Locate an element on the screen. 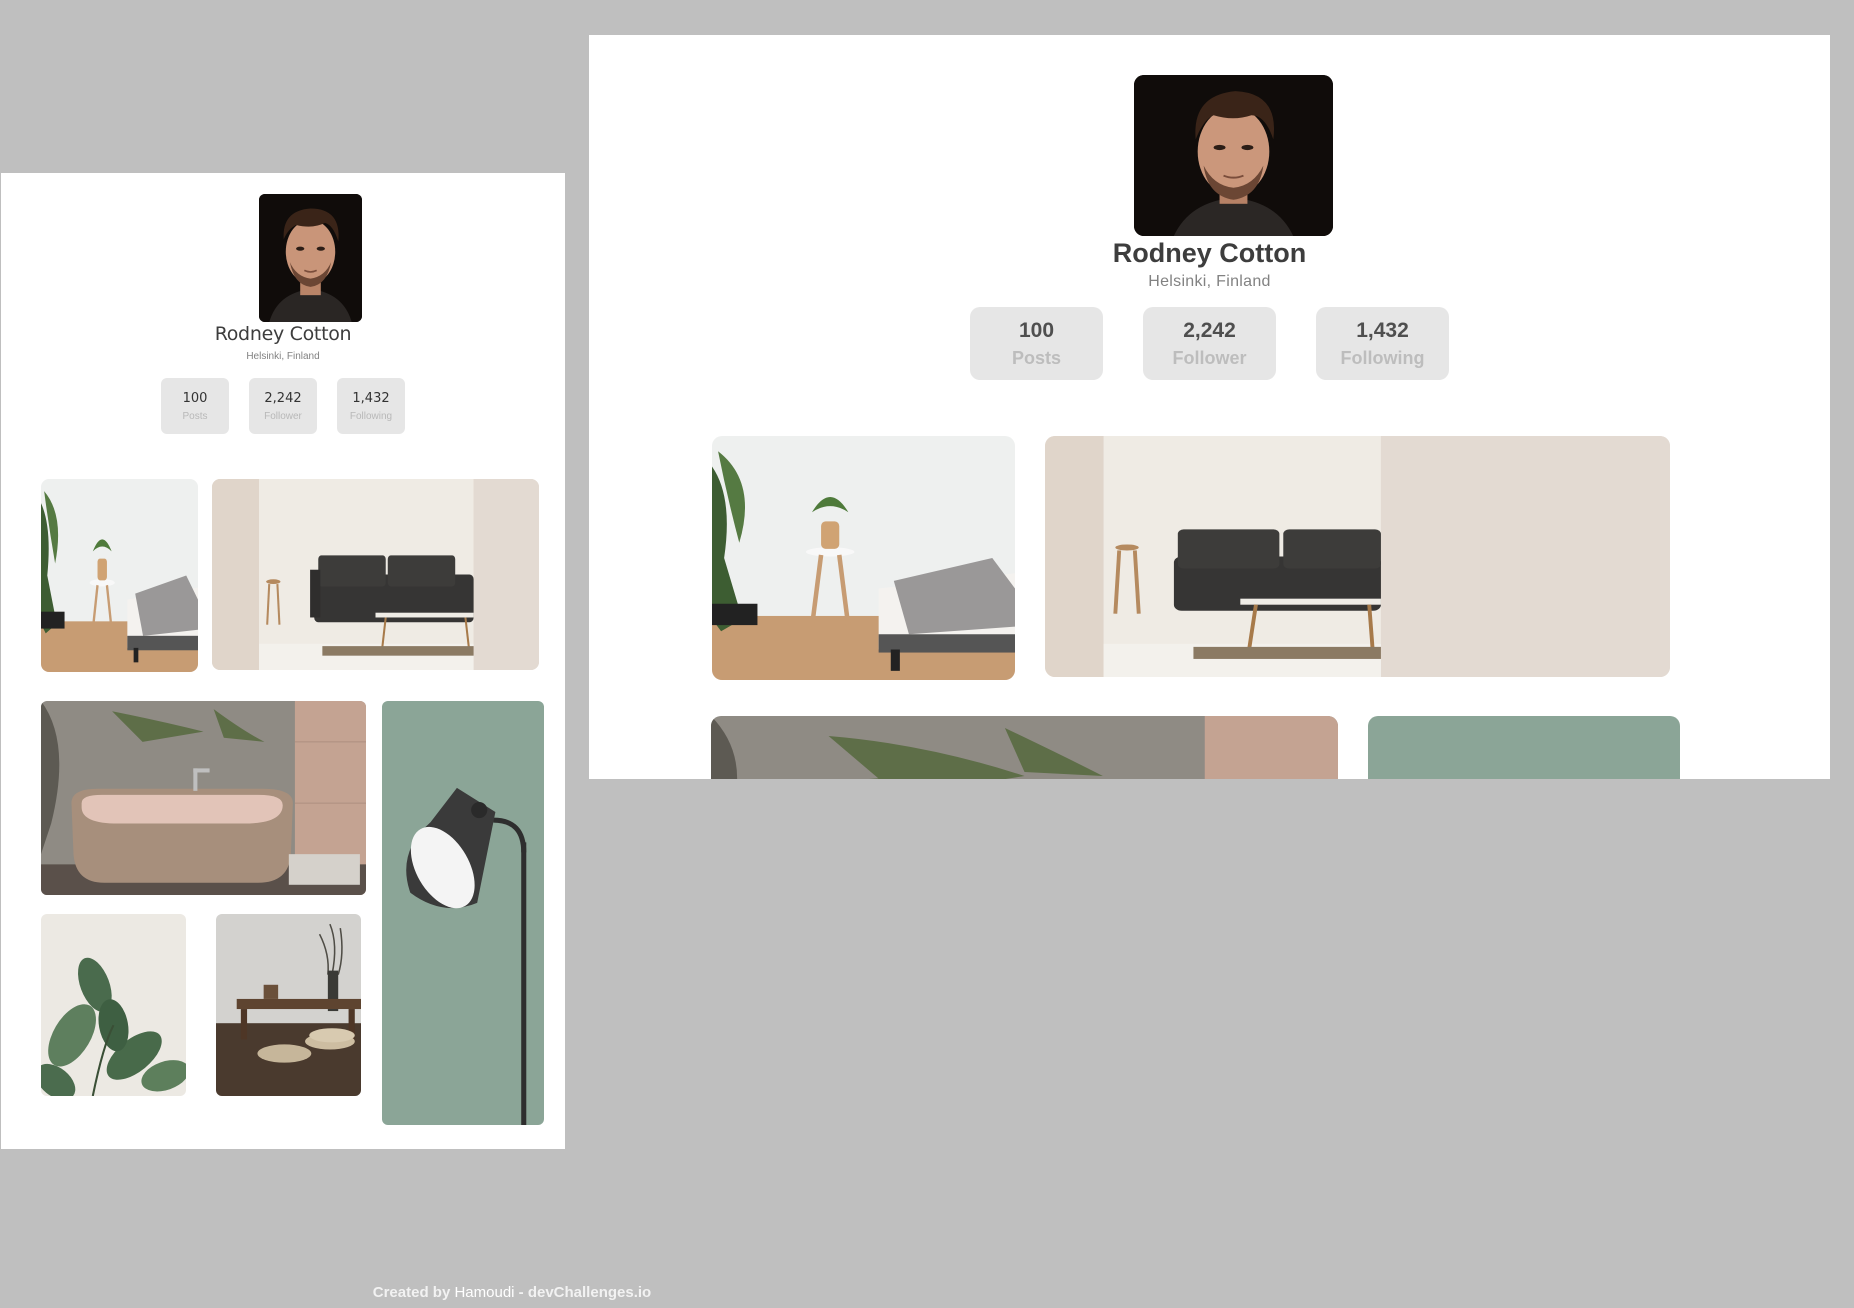 Image resolution: width=1854 pixels, height=1308 pixels. footer-prefix: Created by is located at coordinates (411, 1292).